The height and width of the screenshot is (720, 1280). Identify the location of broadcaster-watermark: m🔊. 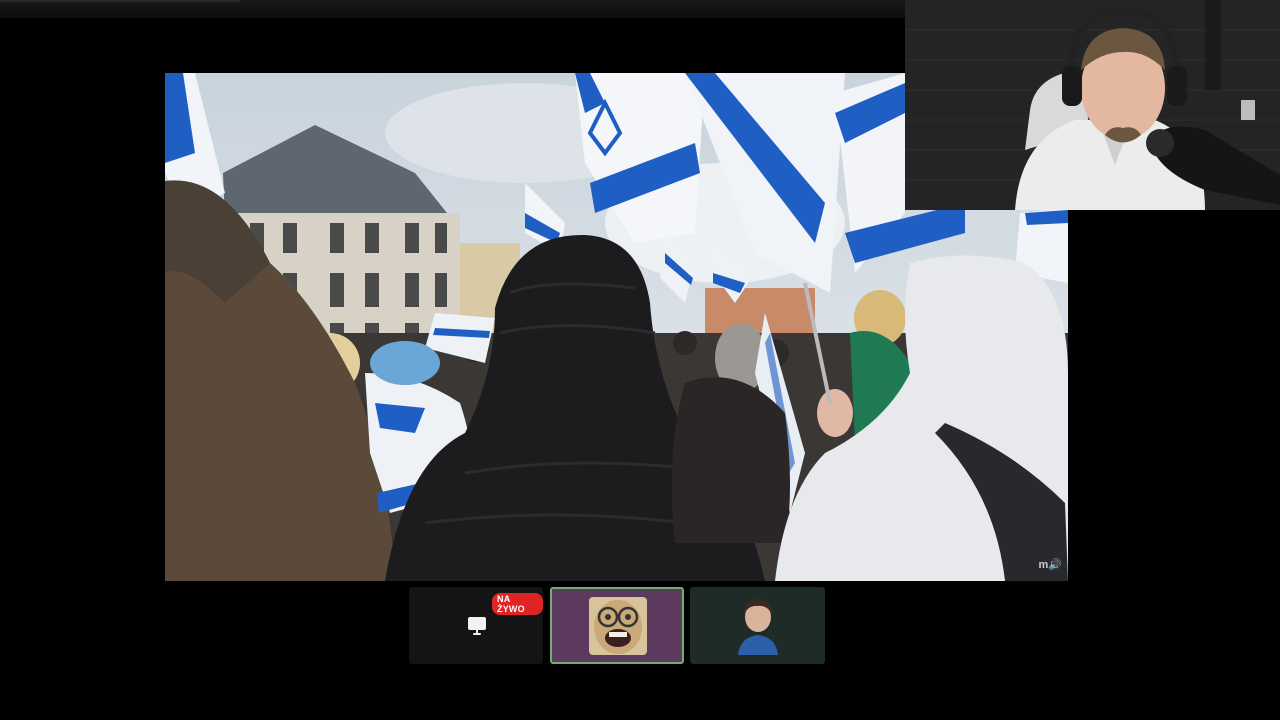
(1050, 565).